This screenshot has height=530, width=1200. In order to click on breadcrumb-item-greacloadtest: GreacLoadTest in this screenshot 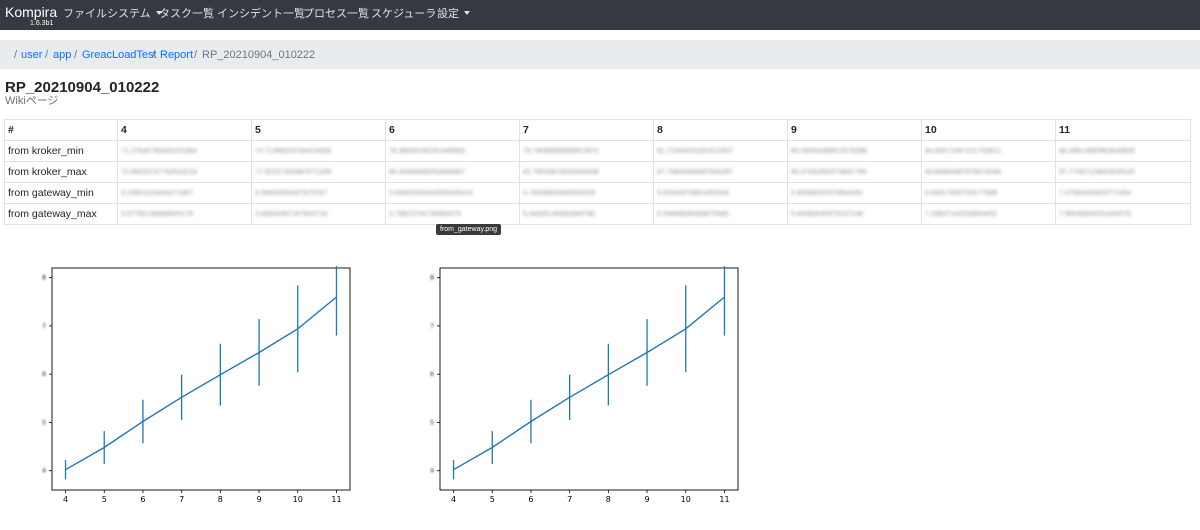, I will do `click(119, 55)`.